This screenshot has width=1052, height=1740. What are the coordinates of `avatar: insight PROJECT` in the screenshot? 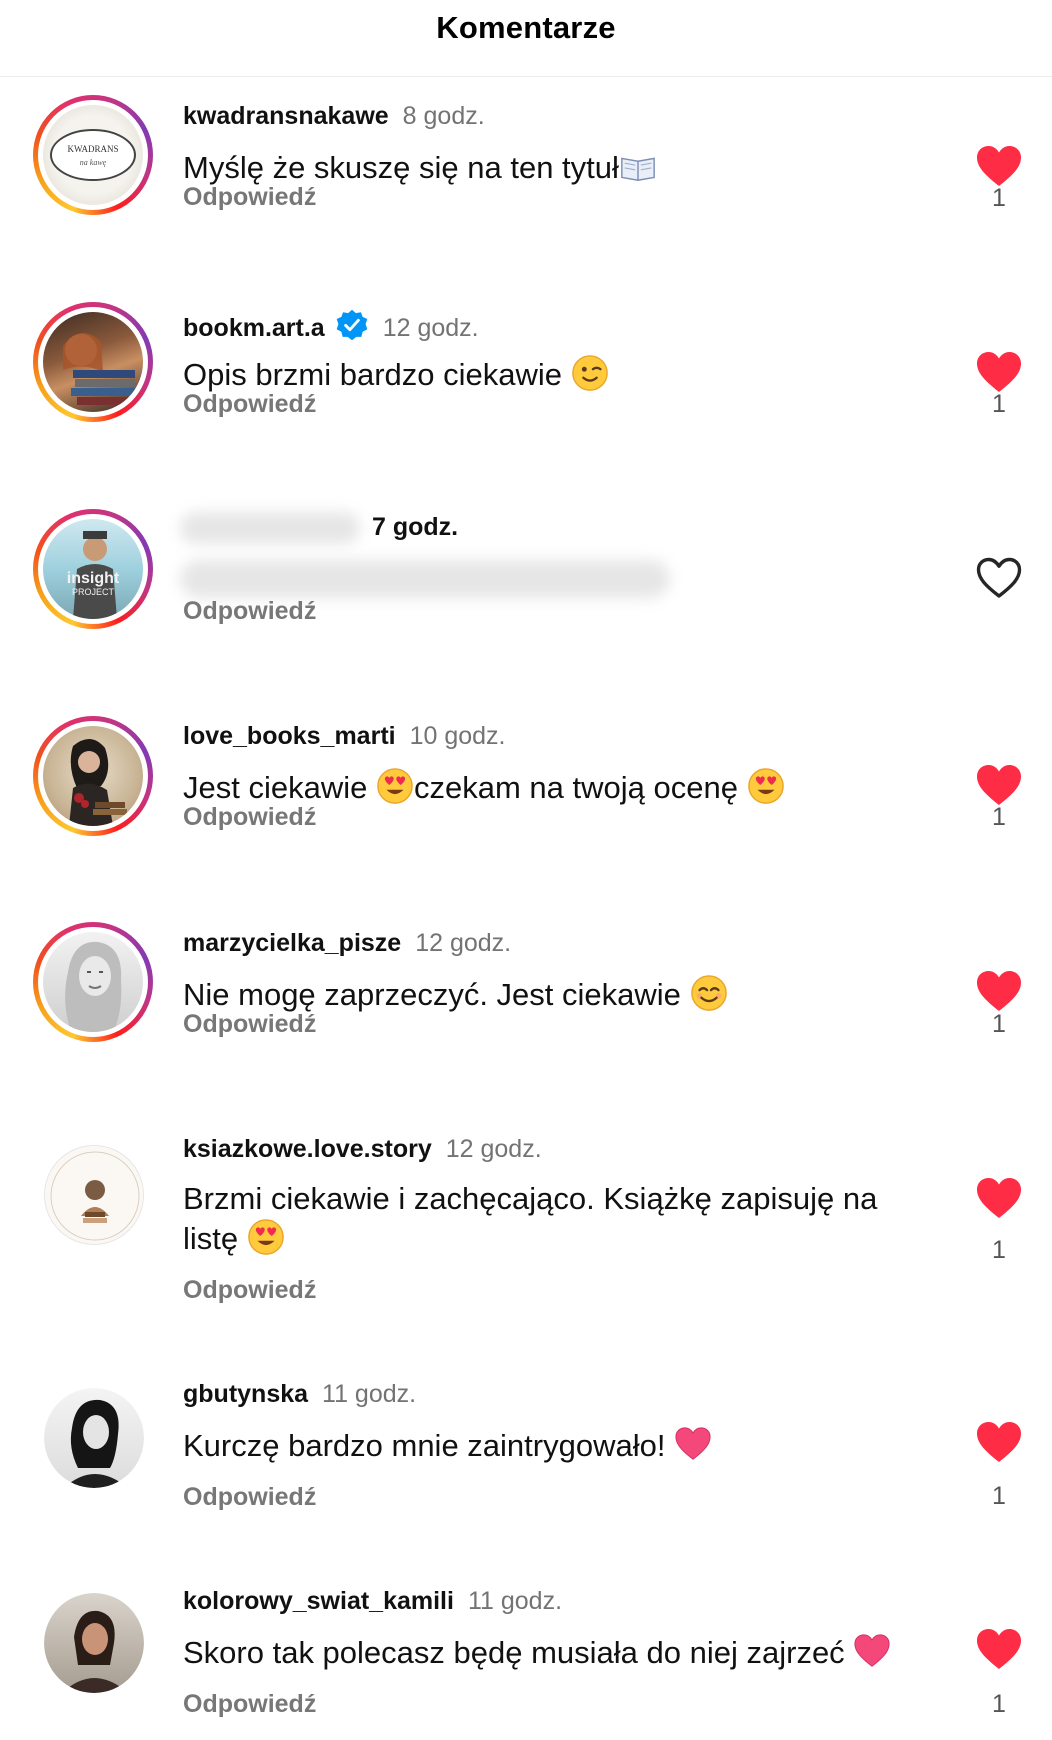 It's located at (93, 569).